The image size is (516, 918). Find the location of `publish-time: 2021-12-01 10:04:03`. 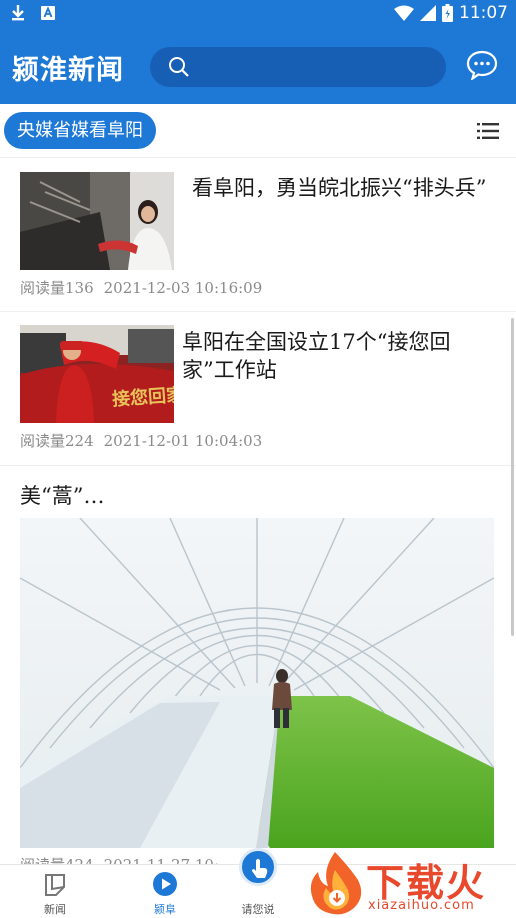

publish-time: 2021-12-01 10:04:03 is located at coordinates (183, 441).